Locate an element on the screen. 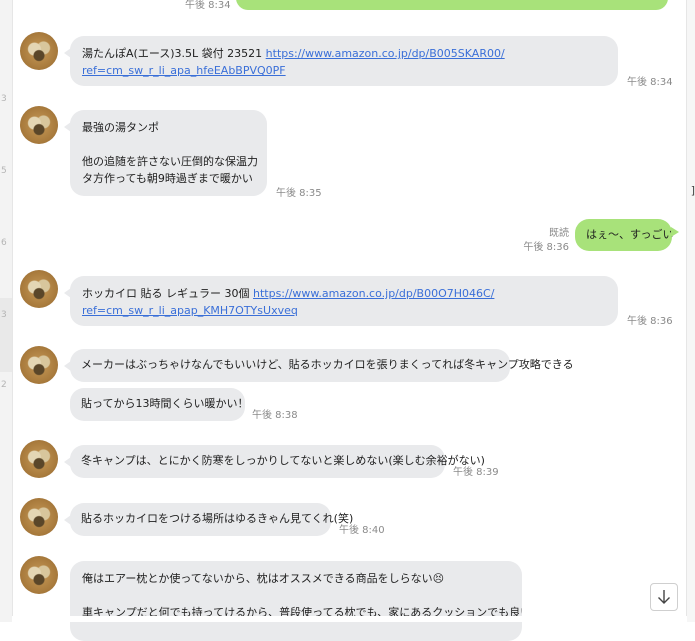  message-bubble: 貼るホッカイロをつける場所はゆるきゃん見てくれ(笑) is located at coordinates (209, 519).